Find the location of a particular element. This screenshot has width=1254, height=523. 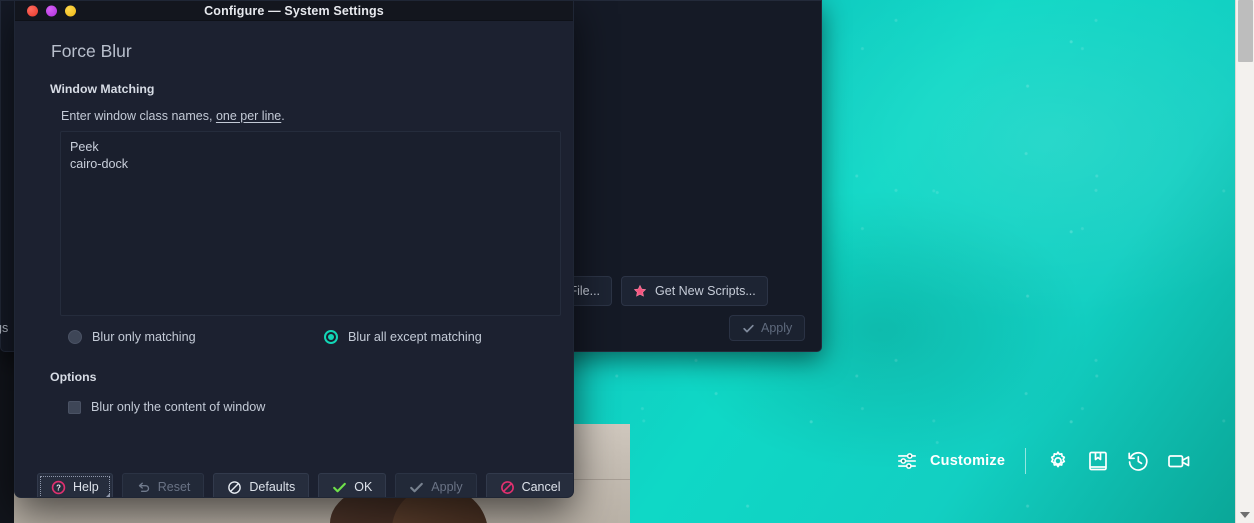

radio-indicator-checked is located at coordinates (331, 337).